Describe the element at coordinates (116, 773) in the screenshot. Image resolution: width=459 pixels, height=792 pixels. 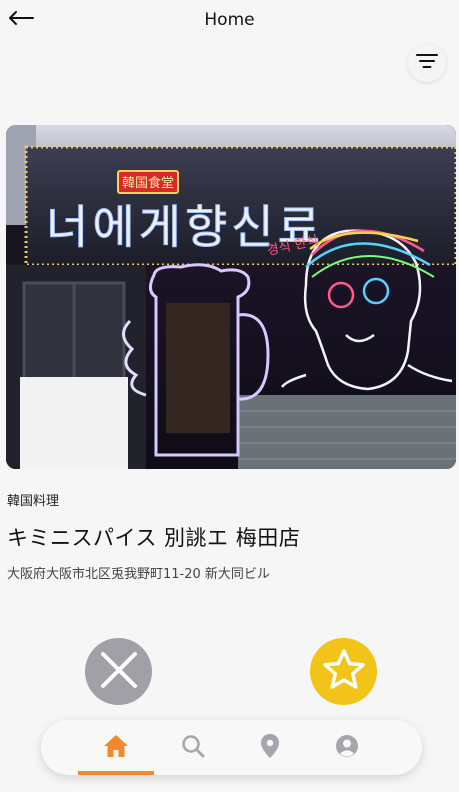
I see `nav-active-indicator` at that location.